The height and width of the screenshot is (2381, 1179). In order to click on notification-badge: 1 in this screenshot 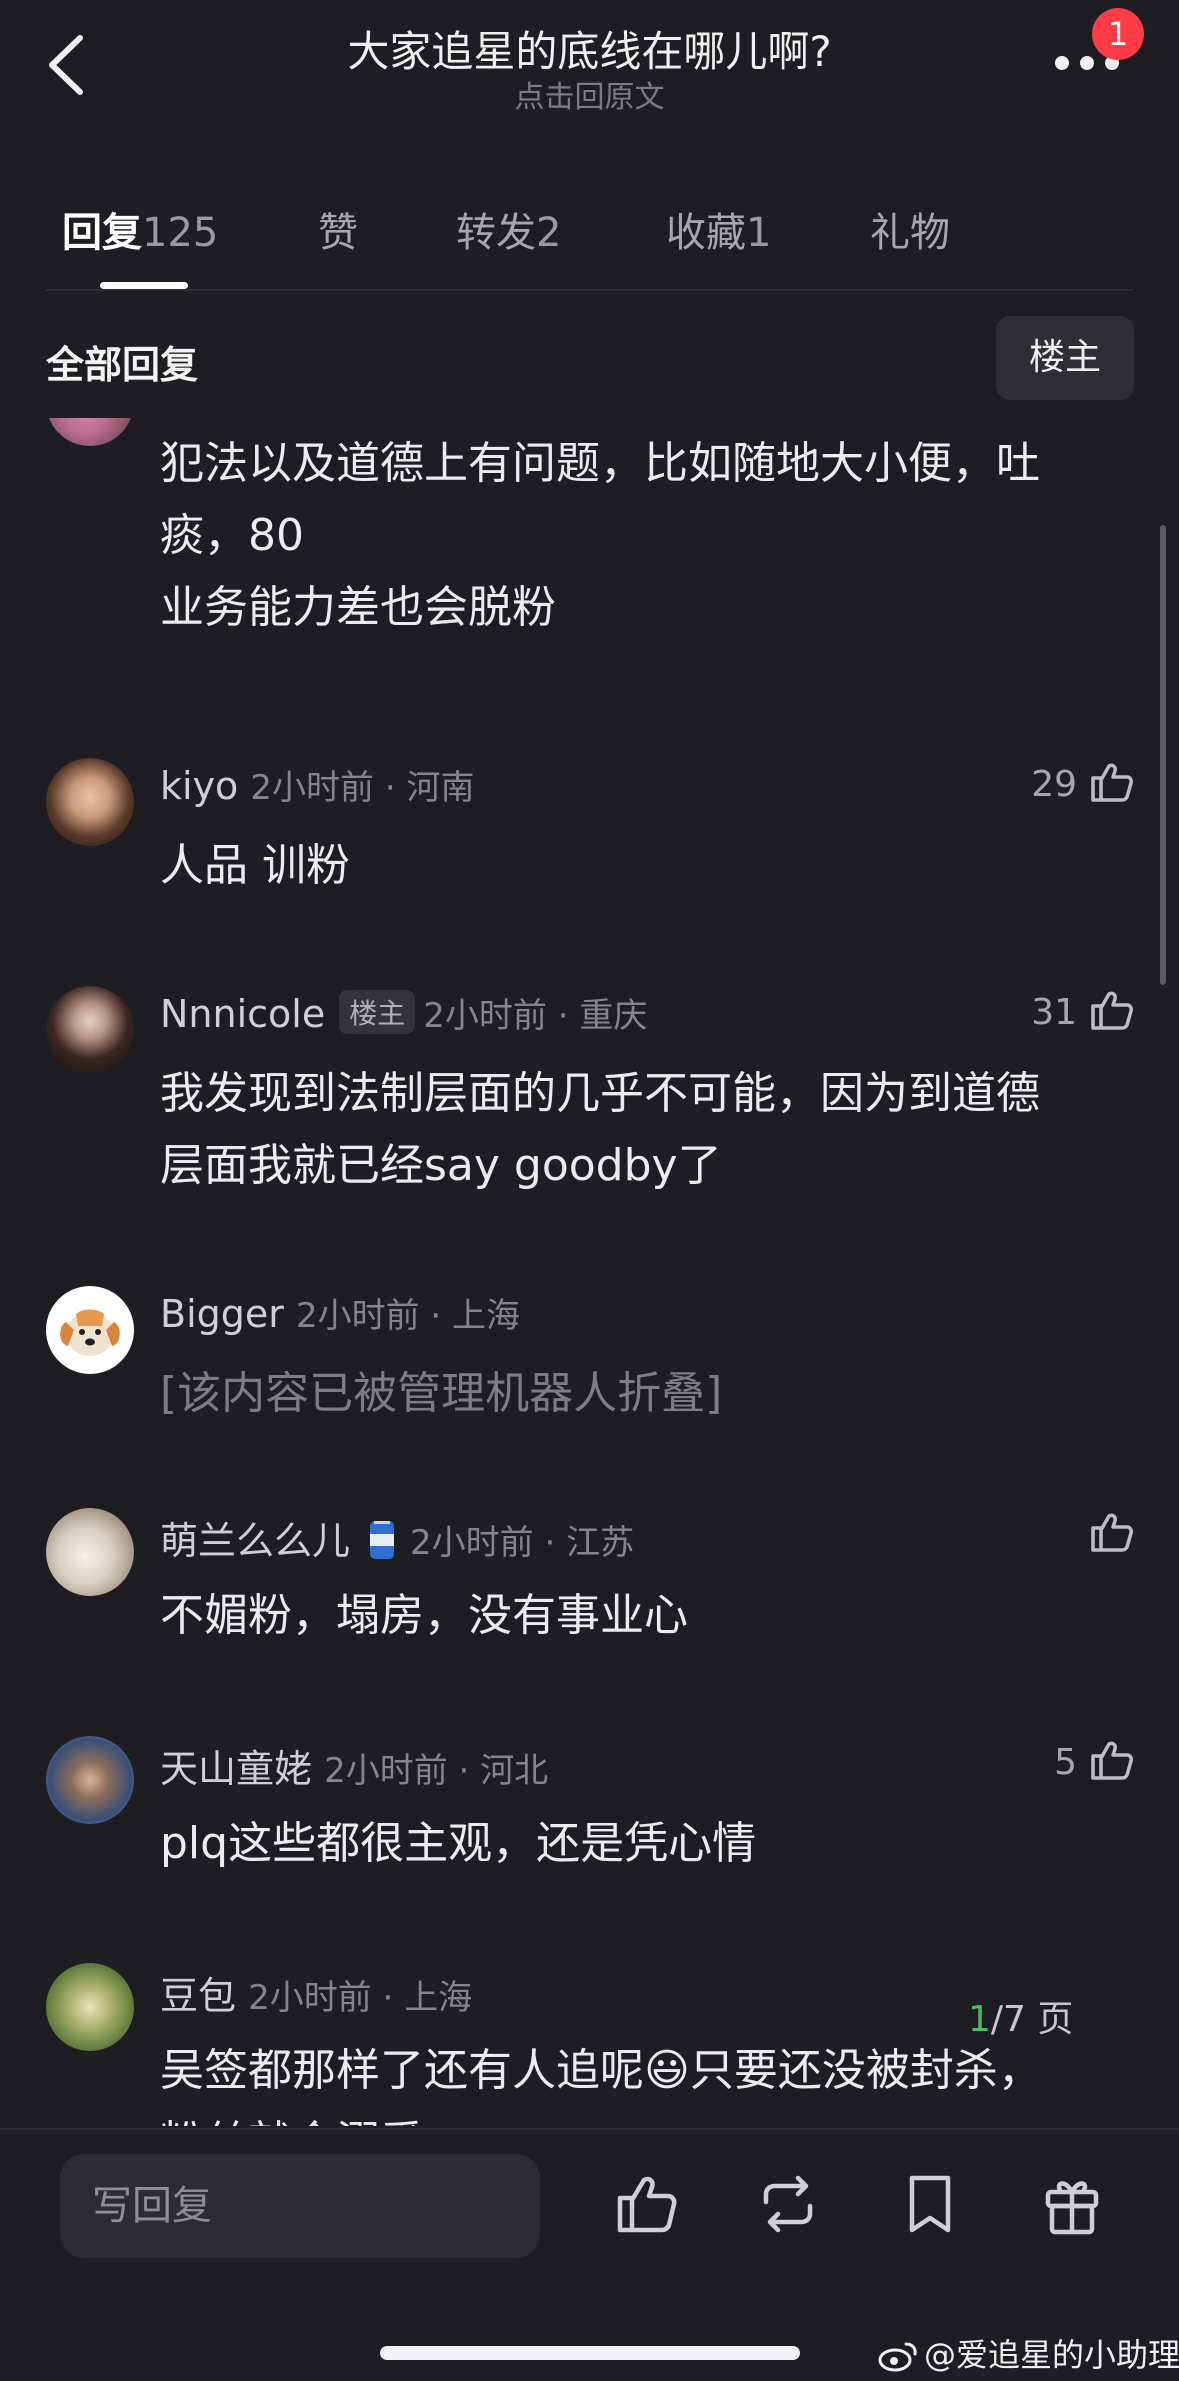, I will do `click(1118, 34)`.